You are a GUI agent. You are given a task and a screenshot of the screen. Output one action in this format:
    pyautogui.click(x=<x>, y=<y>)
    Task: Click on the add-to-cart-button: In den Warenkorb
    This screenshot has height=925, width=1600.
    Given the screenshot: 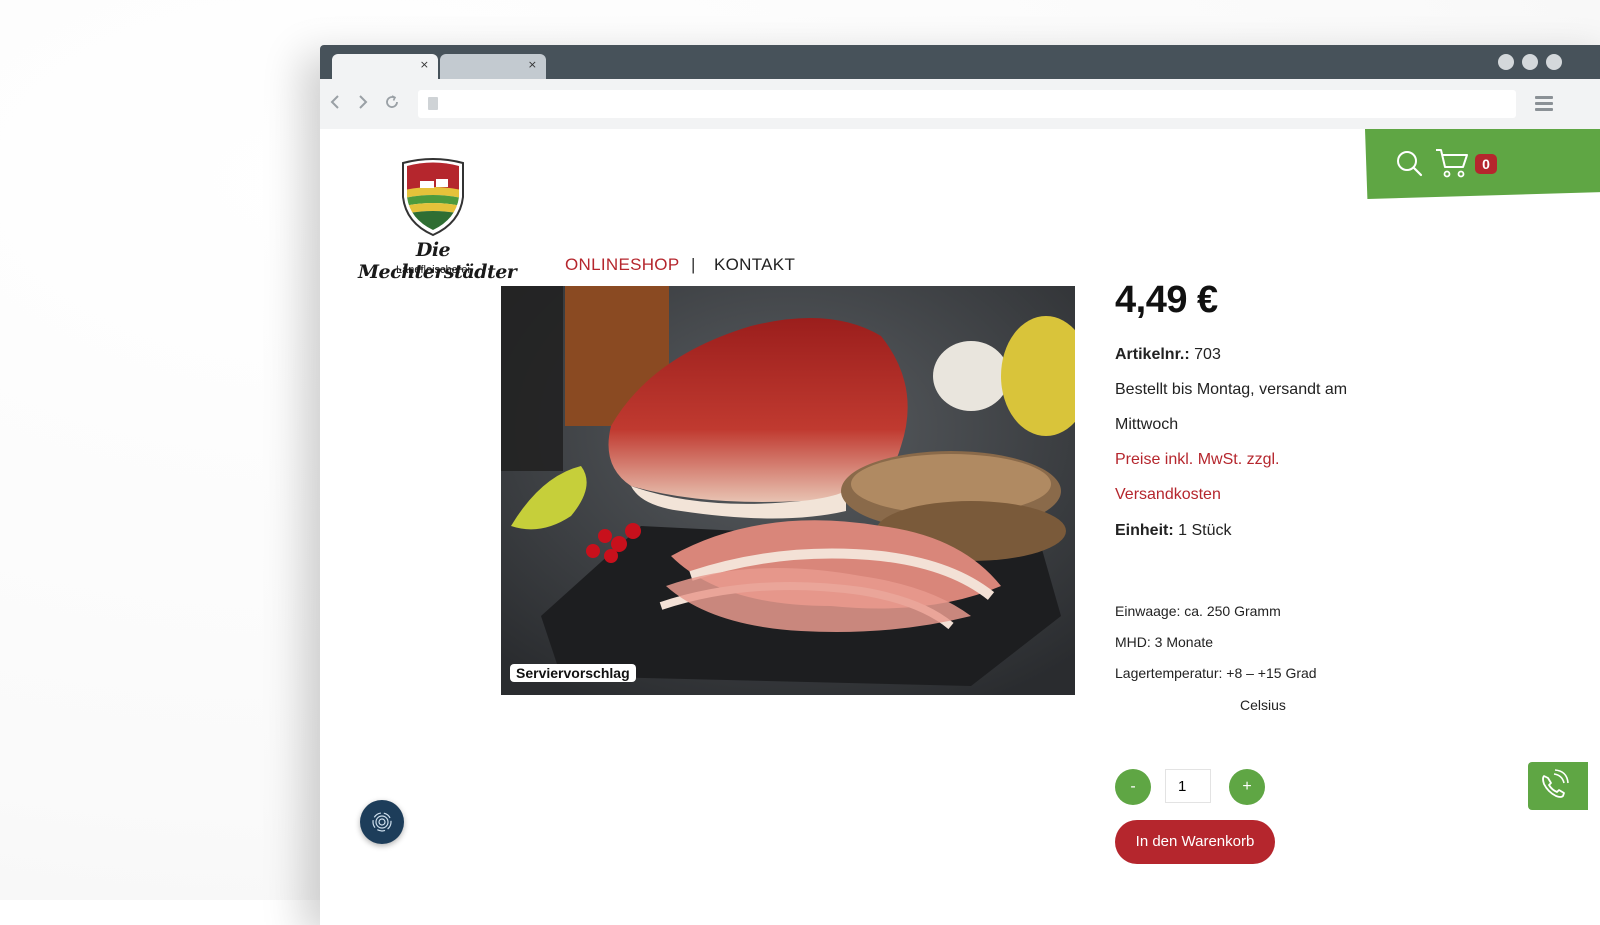 What is the action you would take?
    pyautogui.click(x=1195, y=842)
    